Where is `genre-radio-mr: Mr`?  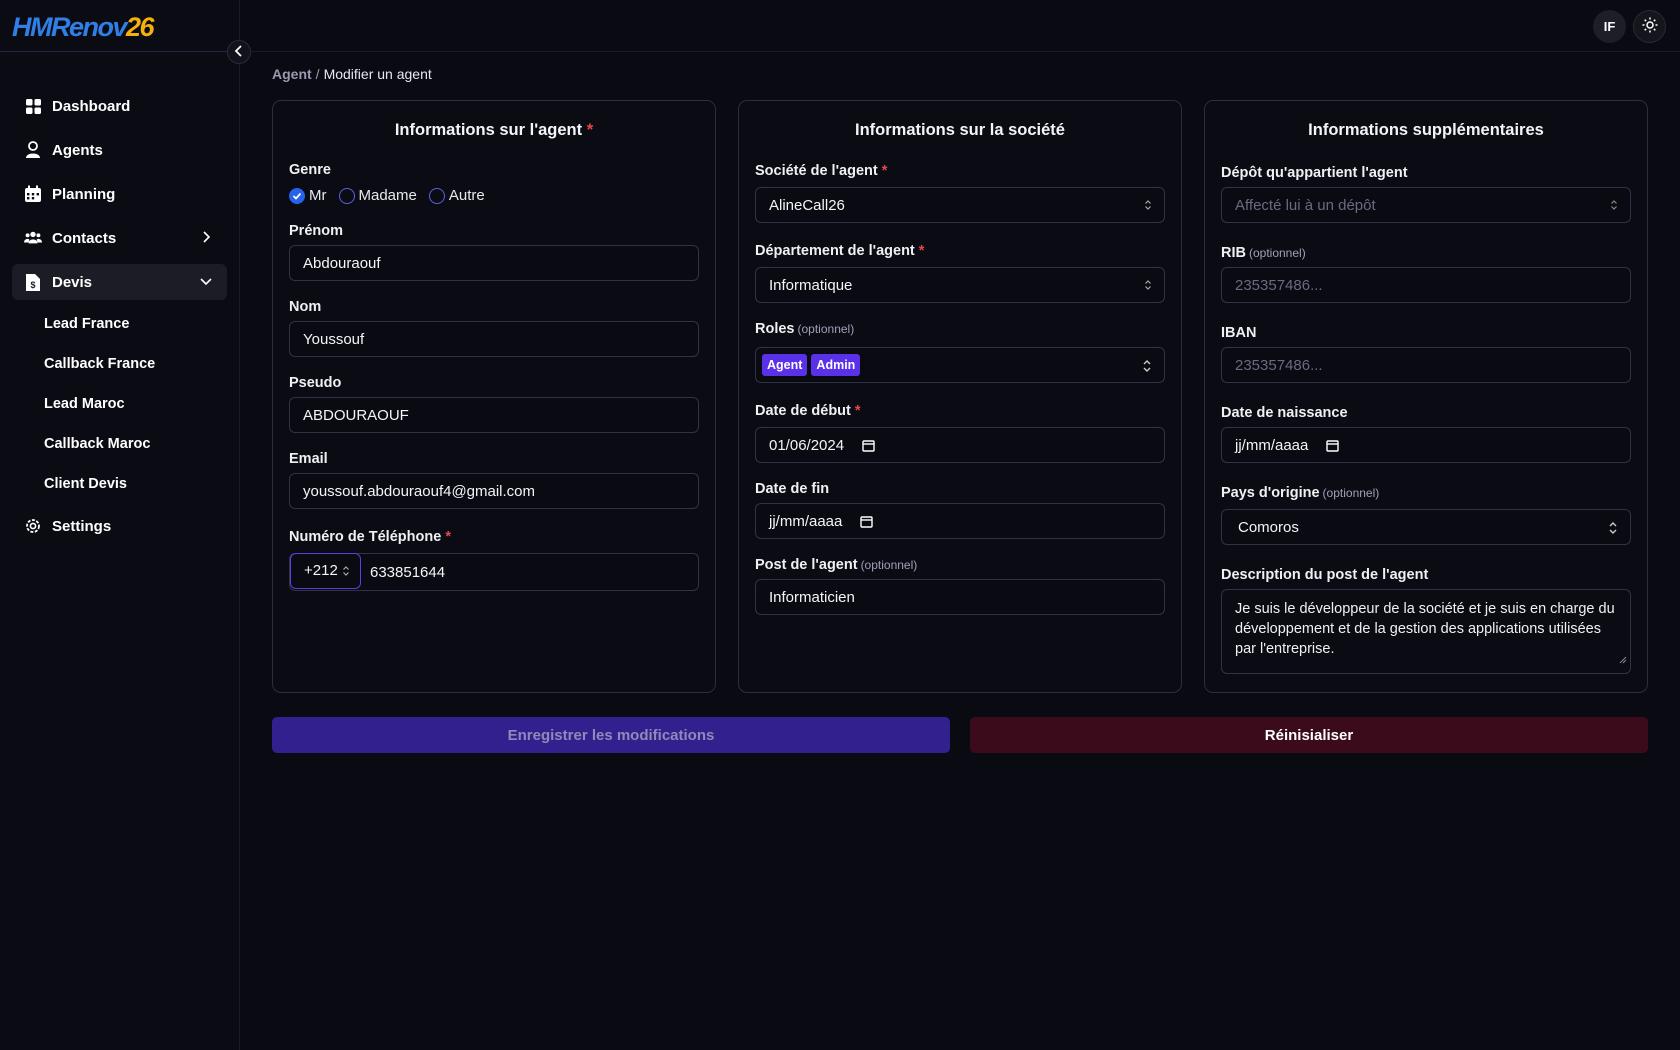 genre-radio-mr: Mr is located at coordinates (308, 195).